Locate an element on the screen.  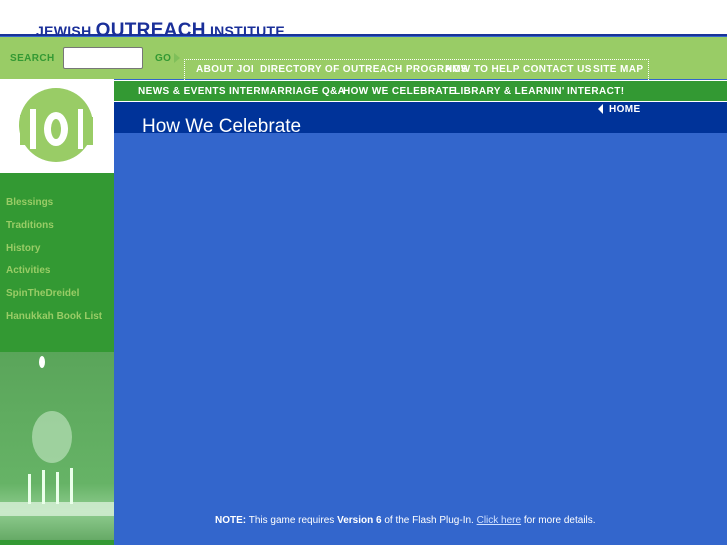
nav-how-we-celebrate: HOW WE CELEBRATE is located at coordinates (399, 91).